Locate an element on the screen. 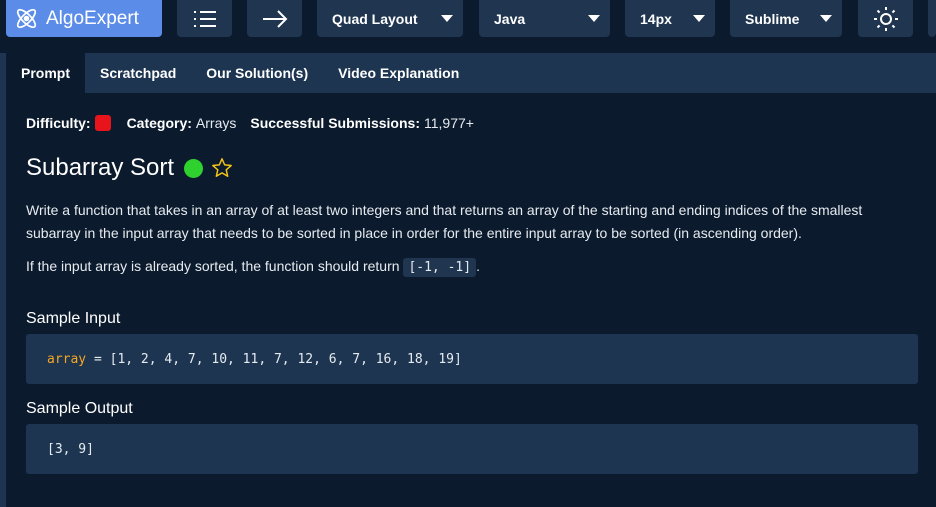  theme-toggle-button is located at coordinates (885, 18).